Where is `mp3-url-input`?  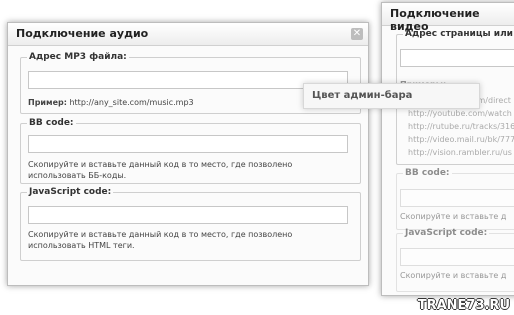 mp3-url-input is located at coordinates (188, 80).